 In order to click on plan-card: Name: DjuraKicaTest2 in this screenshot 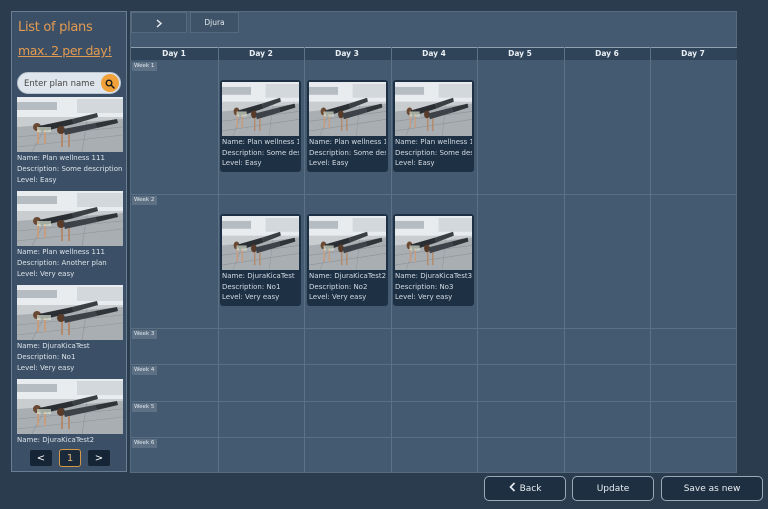, I will do `click(70, 411)`.